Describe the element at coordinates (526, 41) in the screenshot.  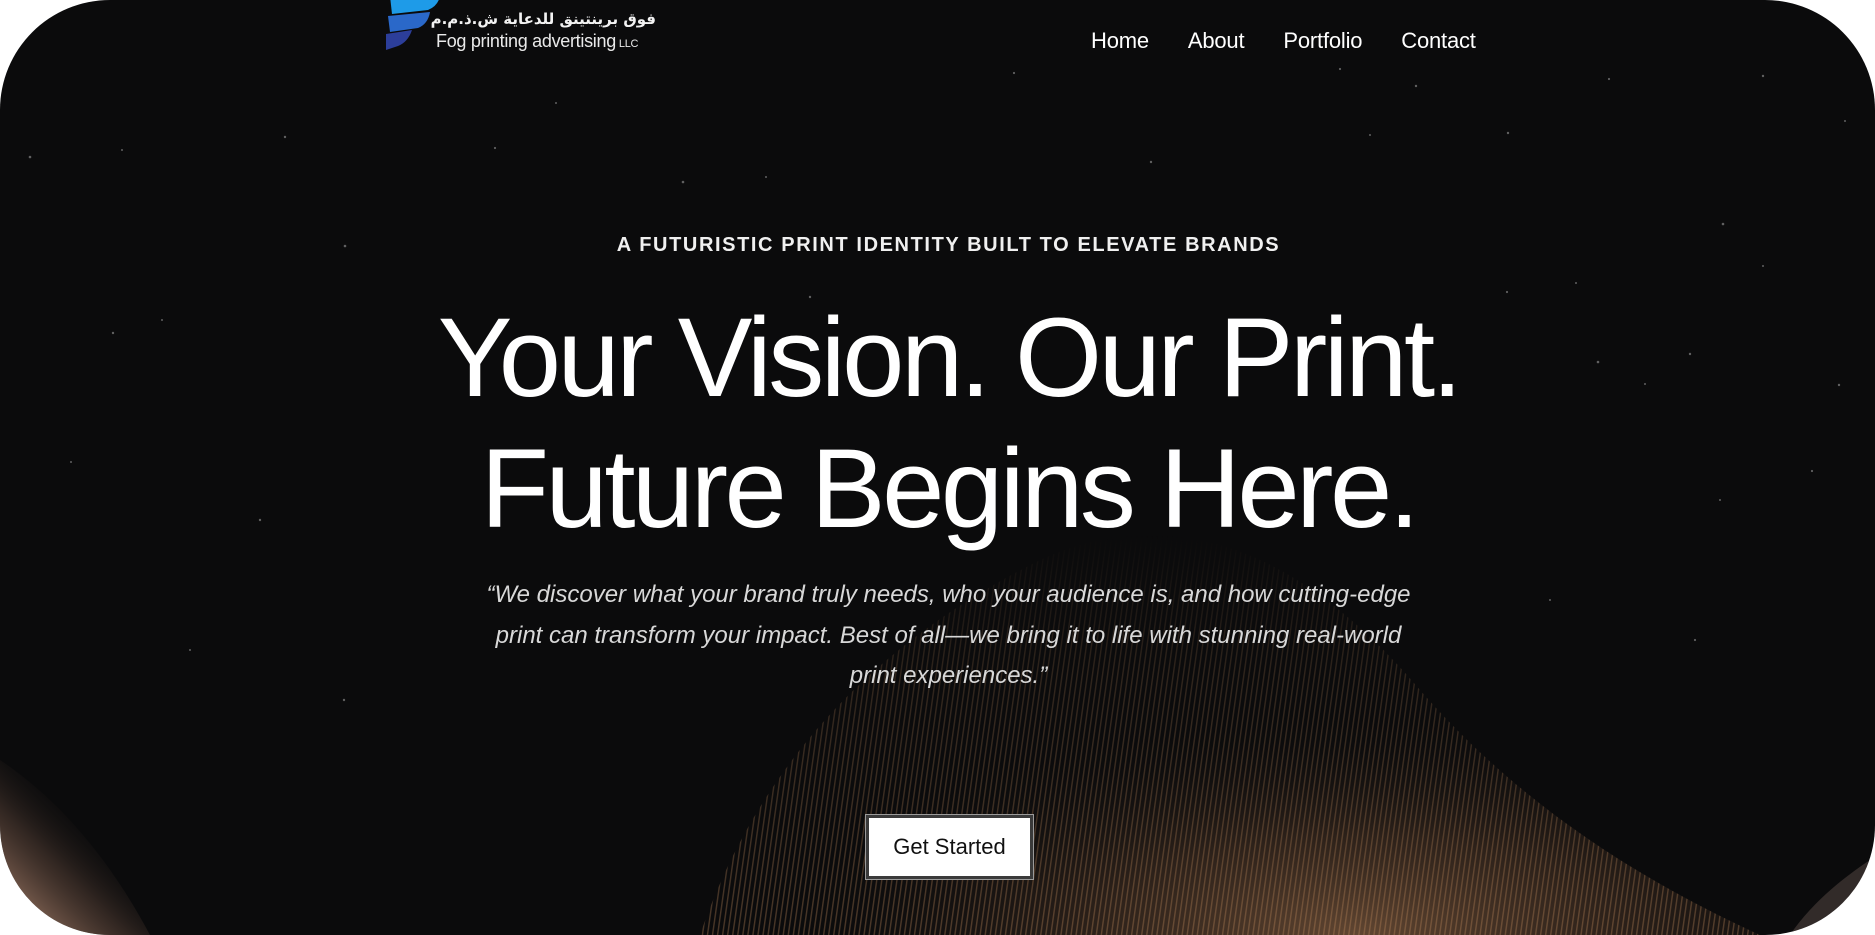
I see `logo-english-name: Fog printing advertising` at that location.